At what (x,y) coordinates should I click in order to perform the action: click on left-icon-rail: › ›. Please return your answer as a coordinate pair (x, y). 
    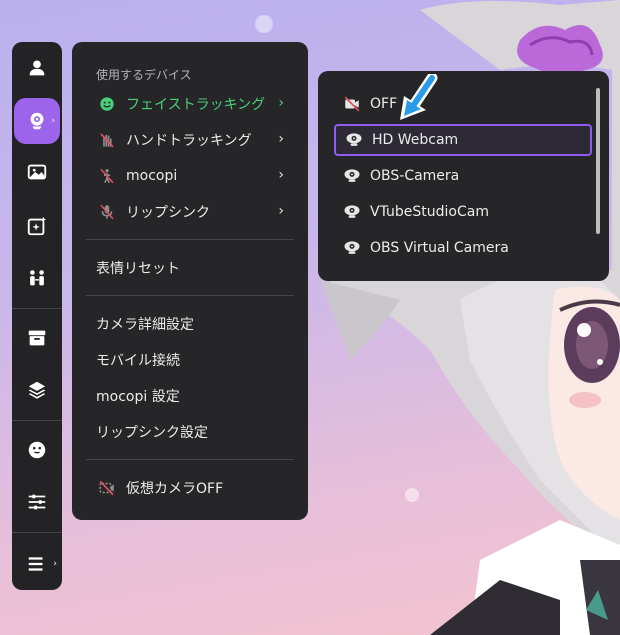
    Looking at the image, I should click on (37, 316).